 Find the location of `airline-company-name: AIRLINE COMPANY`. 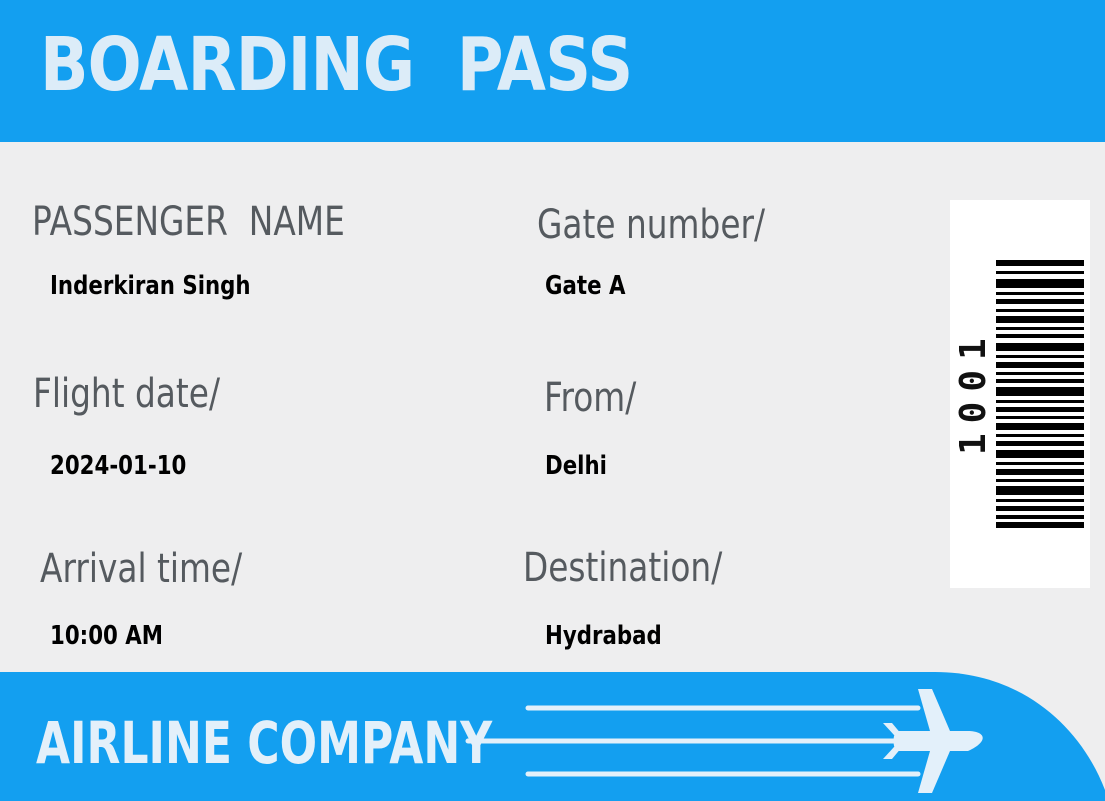

airline-company-name: AIRLINE COMPANY is located at coordinates (264, 743).